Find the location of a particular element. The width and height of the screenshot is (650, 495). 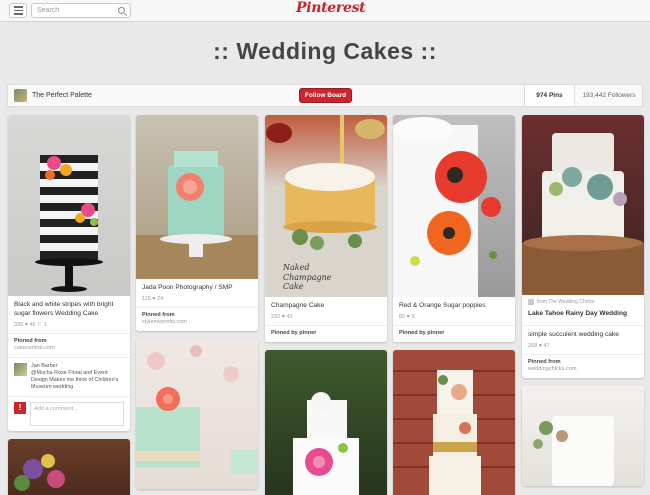

pin-from-text: from The Wedding Chicks is located at coordinates (565, 302).